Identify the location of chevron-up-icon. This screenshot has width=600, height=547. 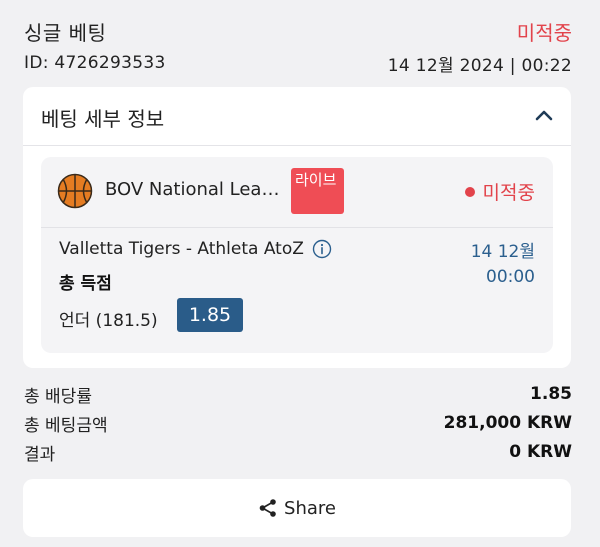
(544, 116).